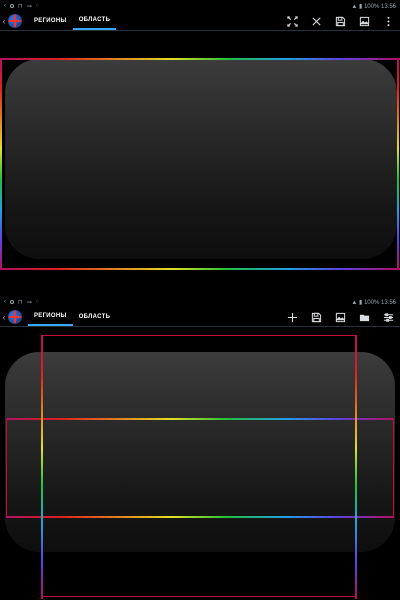 This screenshot has height=600, width=400. I want to click on region-line-left, so click(42, 467).